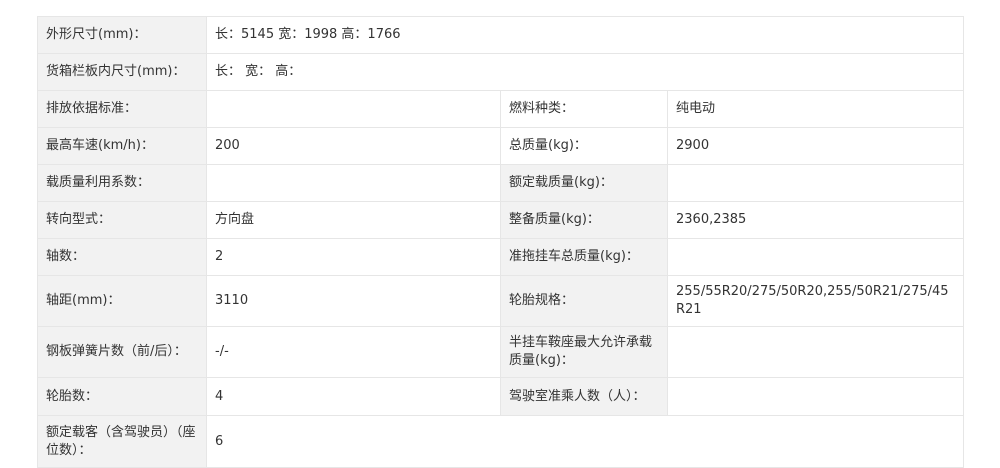  I want to click on spec-value: 方向盘, so click(353, 220).